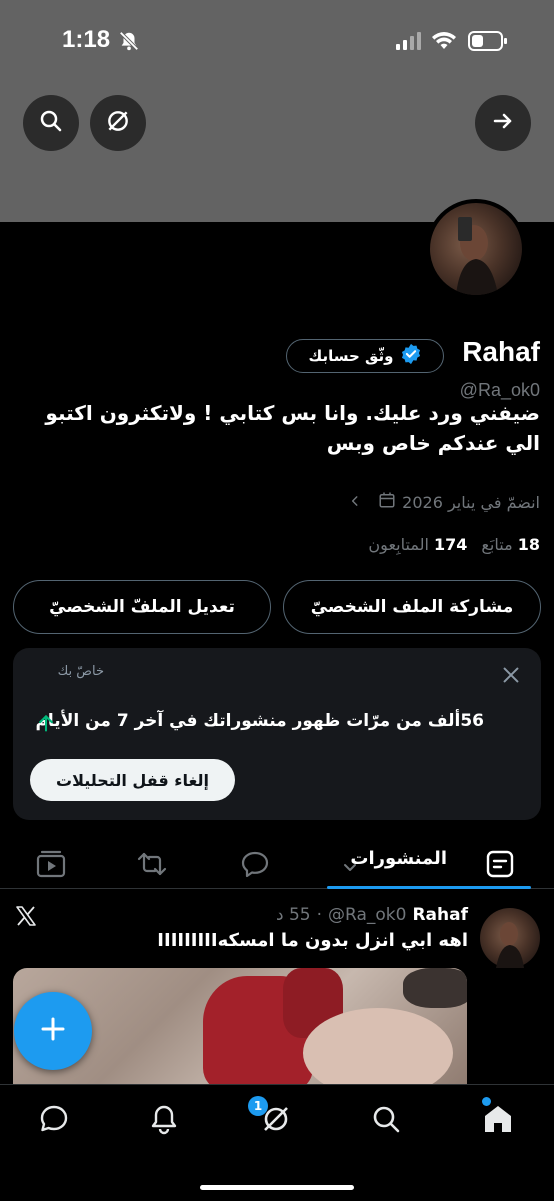 Image resolution: width=554 pixels, height=1201 pixels. What do you see at coordinates (510, 938) in the screenshot?
I see `post-author-avatar` at bounding box center [510, 938].